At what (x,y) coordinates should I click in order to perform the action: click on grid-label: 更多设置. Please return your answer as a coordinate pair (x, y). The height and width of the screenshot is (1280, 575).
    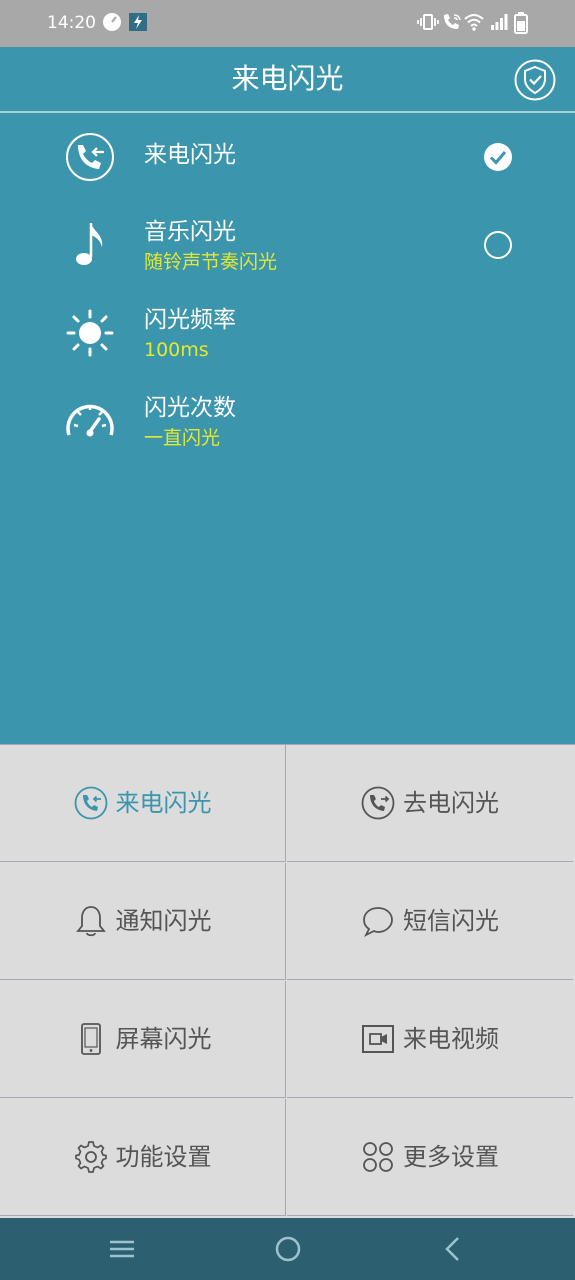
    Looking at the image, I should click on (451, 1157).